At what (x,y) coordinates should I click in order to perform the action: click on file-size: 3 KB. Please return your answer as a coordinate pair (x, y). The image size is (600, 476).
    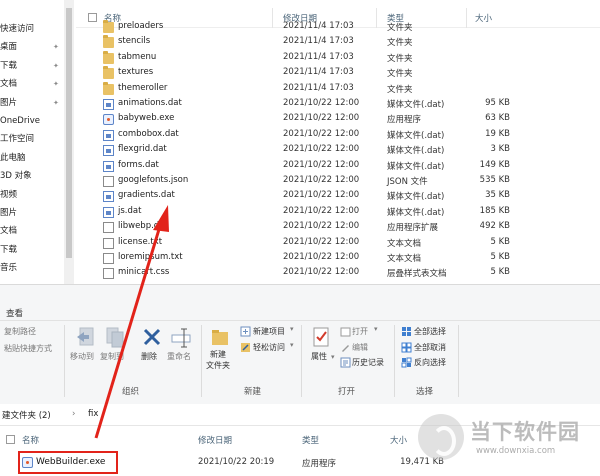
    Looking at the image, I should click on (500, 149).